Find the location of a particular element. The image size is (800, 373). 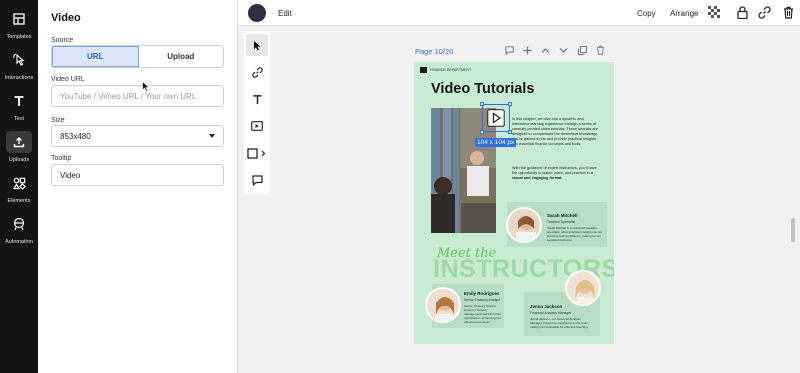

rail-label: Text is located at coordinates (19, 119).